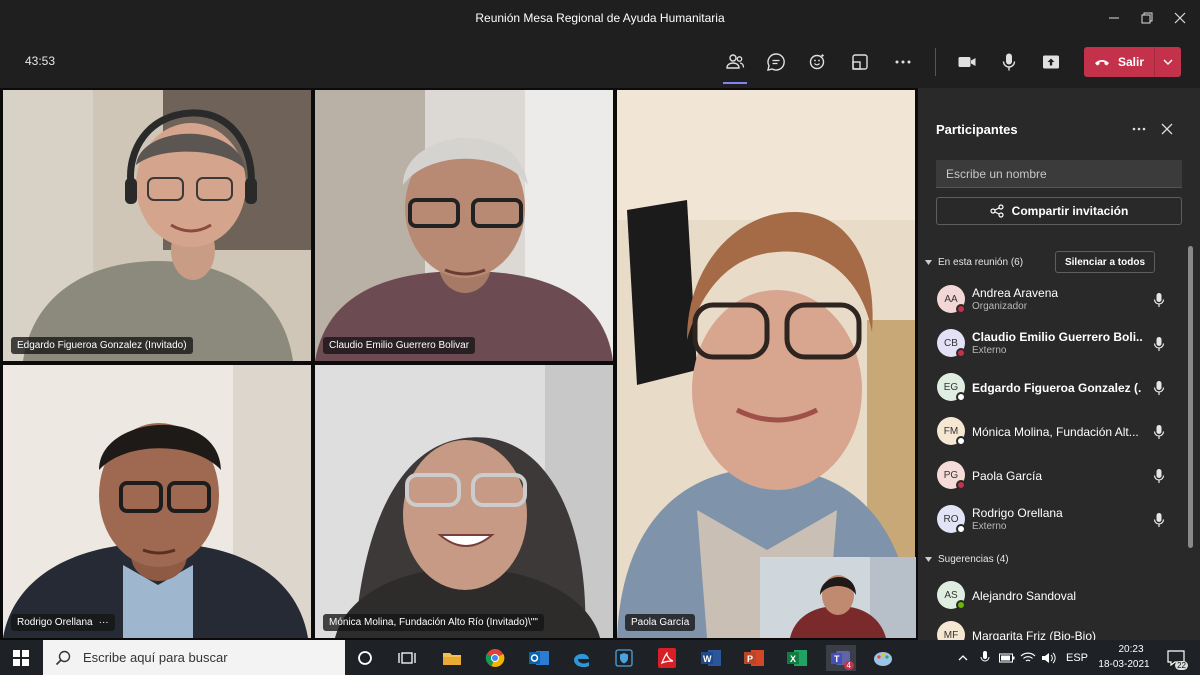 This screenshot has width=1200, height=675. Describe the element at coordinates (951, 431) in the screenshot. I see `avatar-initials: FM` at that location.